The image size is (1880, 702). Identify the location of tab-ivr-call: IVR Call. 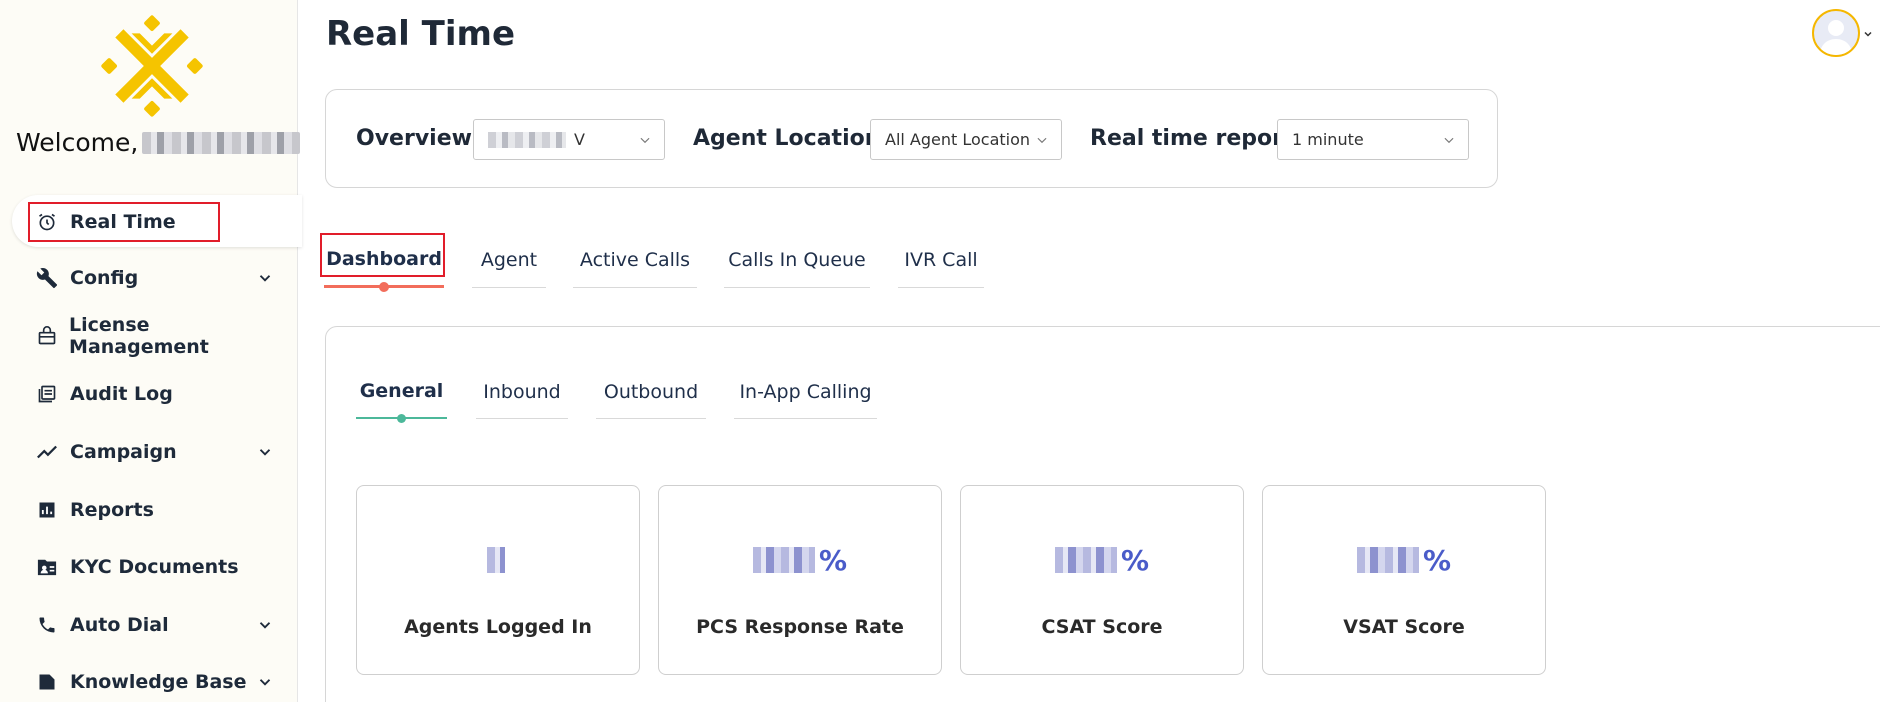
(941, 260).